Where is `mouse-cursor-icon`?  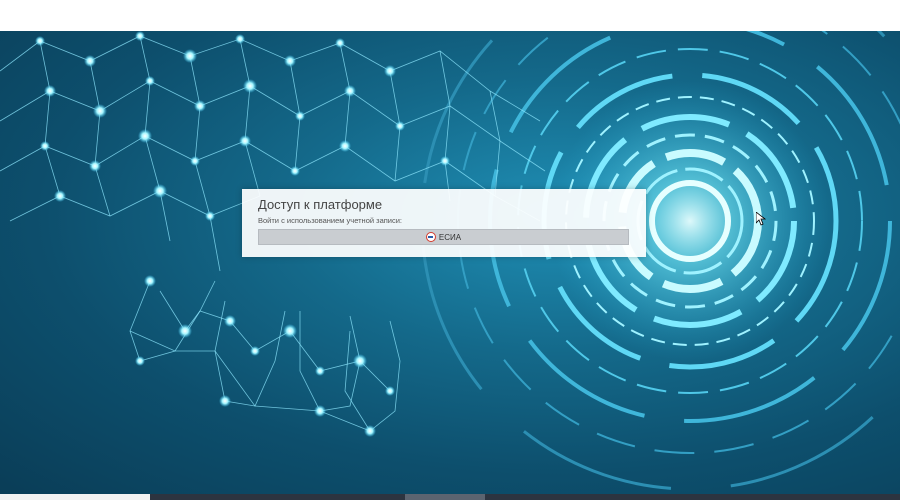 mouse-cursor-icon is located at coordinates (761, 219).